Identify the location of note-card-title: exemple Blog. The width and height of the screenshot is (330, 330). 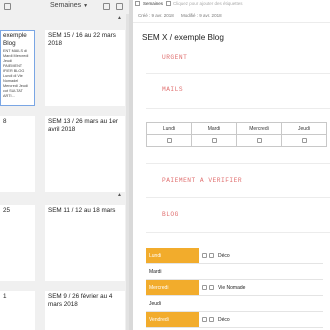
(15, 39).